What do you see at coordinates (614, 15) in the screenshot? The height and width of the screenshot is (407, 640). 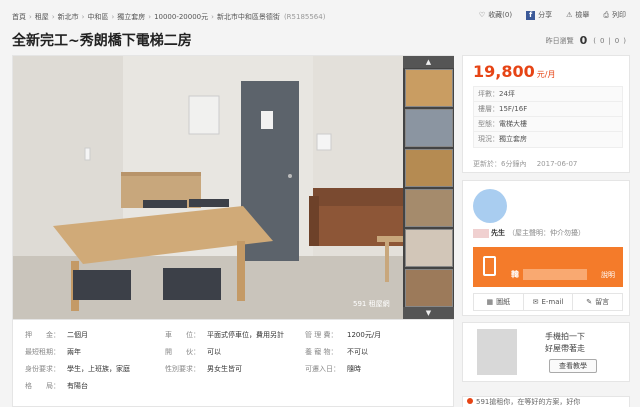 I see `print-button: ⎙ 列印` at bounding box center [614, 15].